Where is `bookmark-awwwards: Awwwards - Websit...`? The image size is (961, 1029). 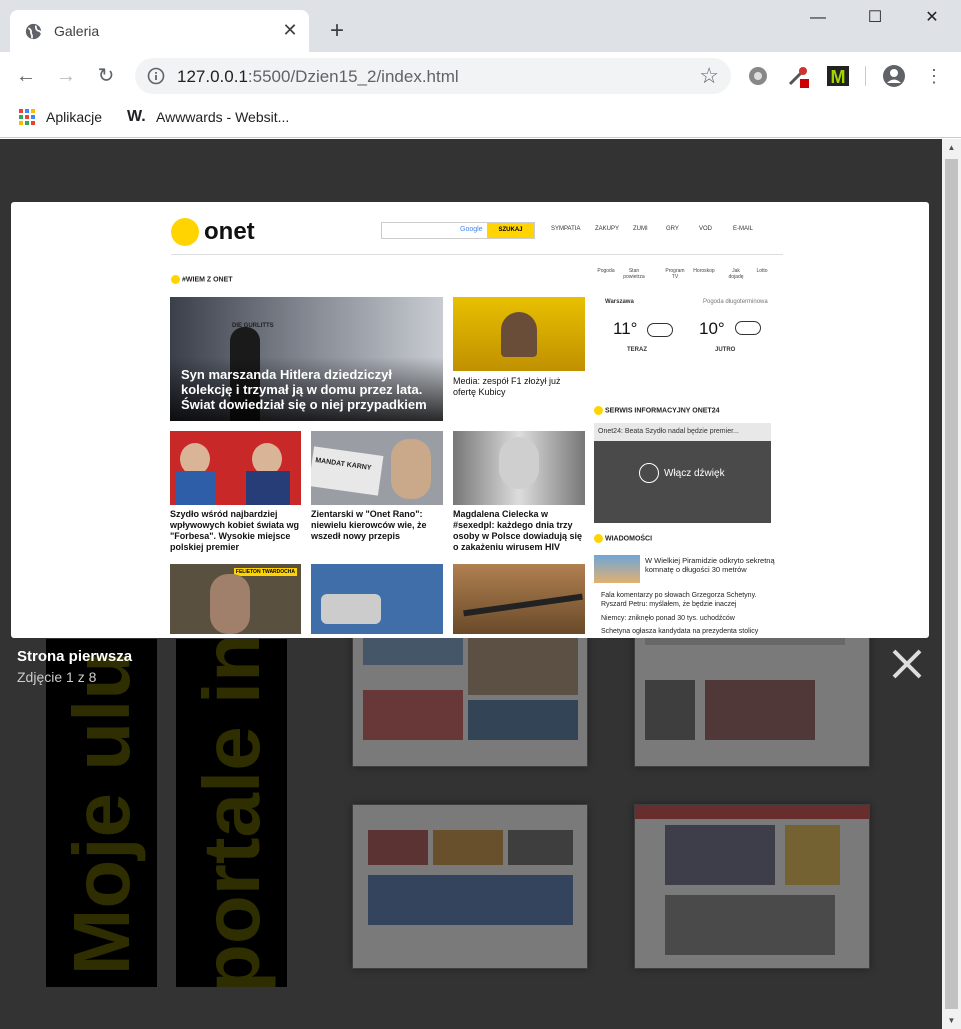 bookmark-awwwards: Awwwards - Websit... is located at coordinates (222, 117).